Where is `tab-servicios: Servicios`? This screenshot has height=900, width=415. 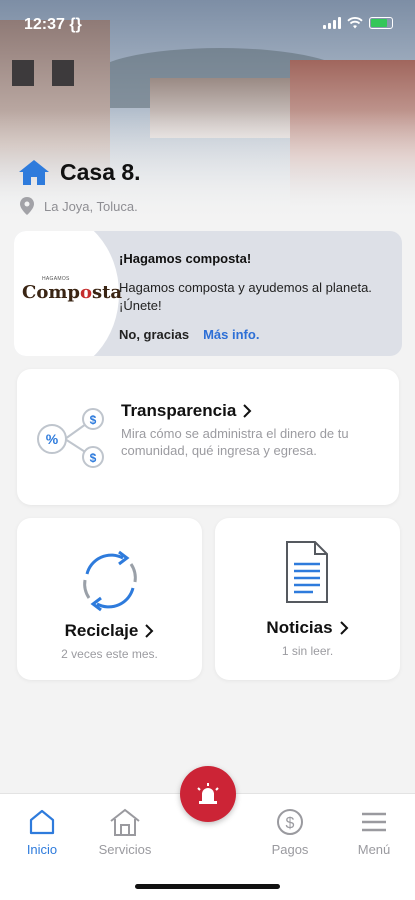
tab-servicios: Servicios is located at coordinates (125, 831).